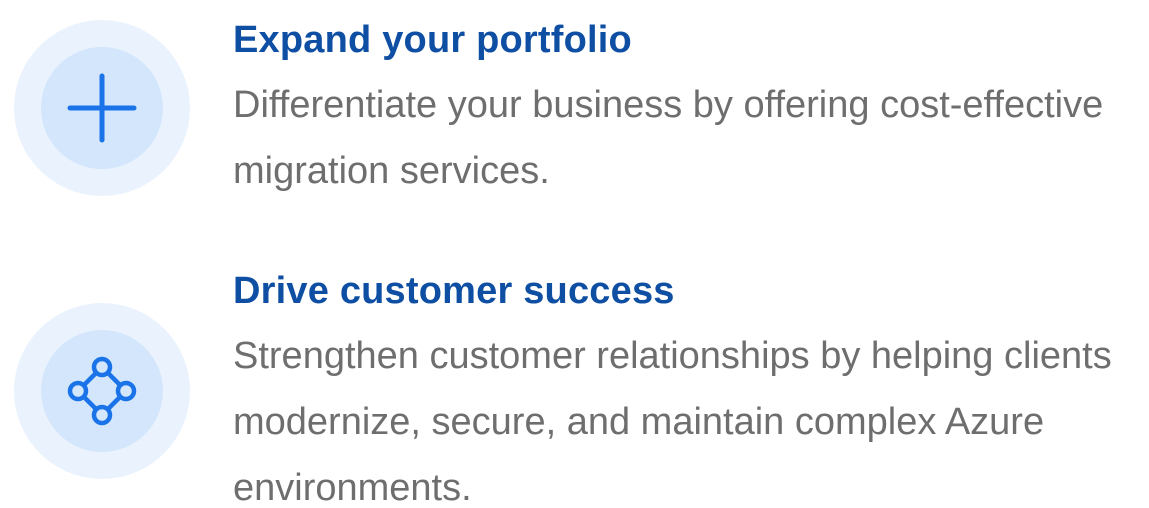 This screenshot has width=1149, height=508. Describe the element at coordinates (432, 40) in the screenshot. I see `feature-title: Expand your portfolio` at that location.